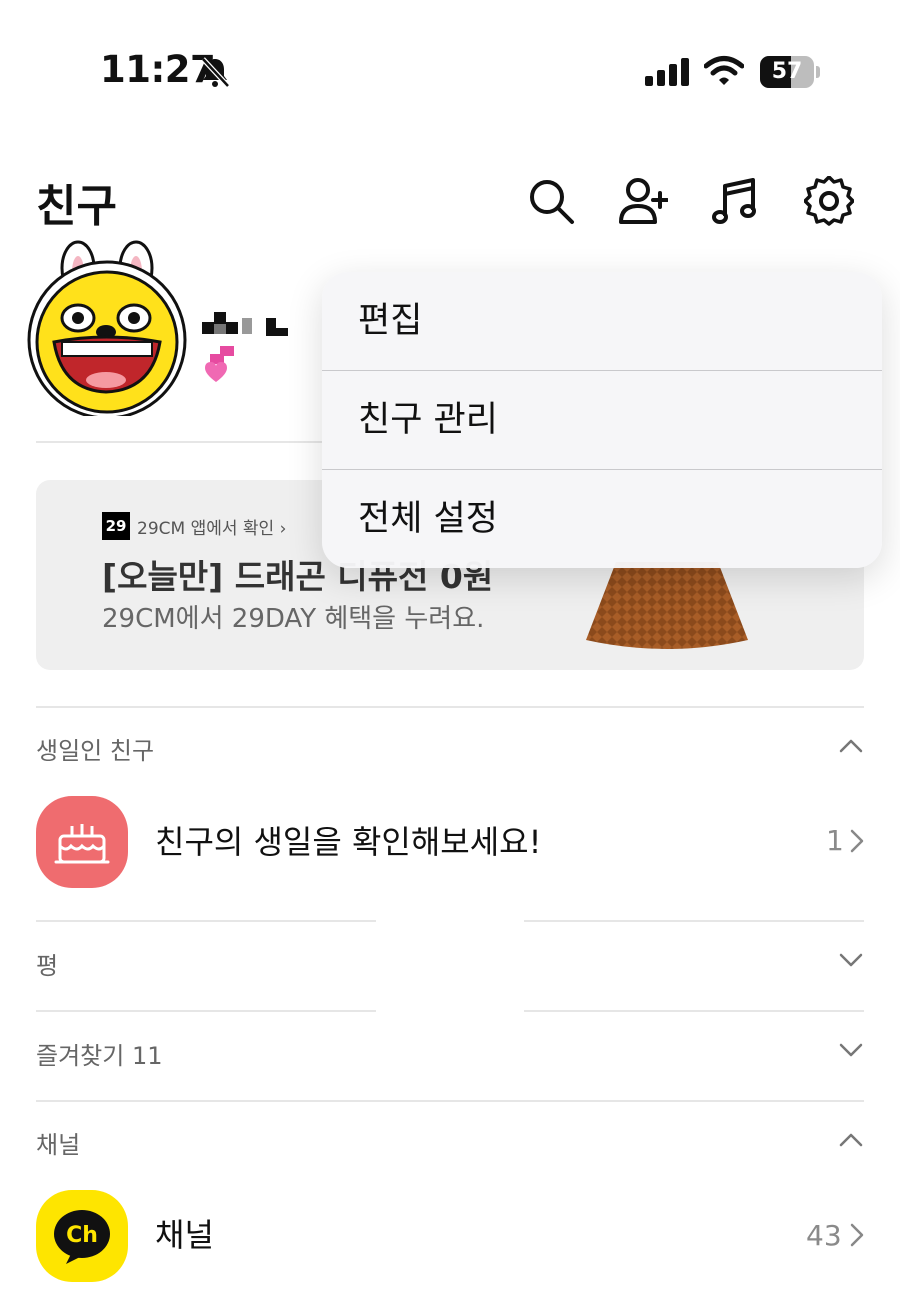 The height and width of the screenshot is (1314, 900). I want to click on profile-divider, so click(201, 442).